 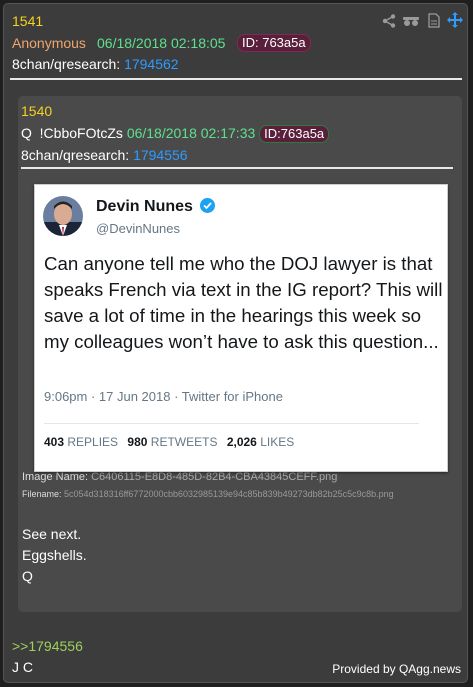 What do you see at coordinates (294, 134) in the screenshot?
I see `quoted-id-badge: ID:763a5a` at bounding box center [294, 134].